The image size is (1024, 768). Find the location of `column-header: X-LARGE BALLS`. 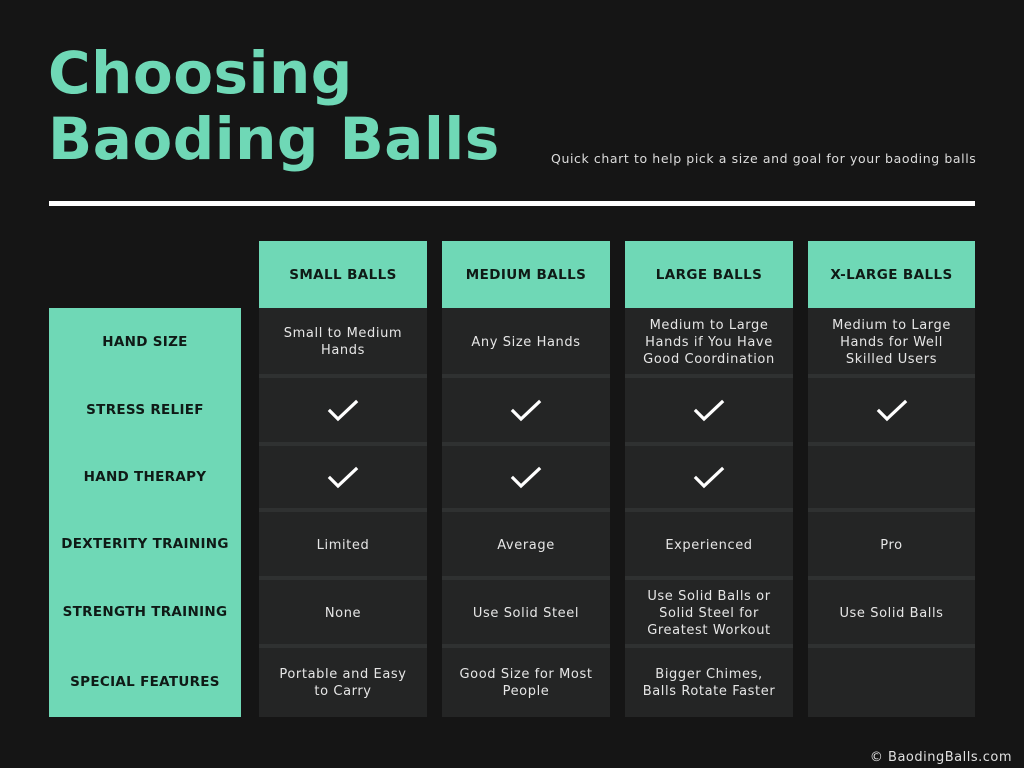

column-header: X-LARGE BALLS is located at coordinates (891, 274).